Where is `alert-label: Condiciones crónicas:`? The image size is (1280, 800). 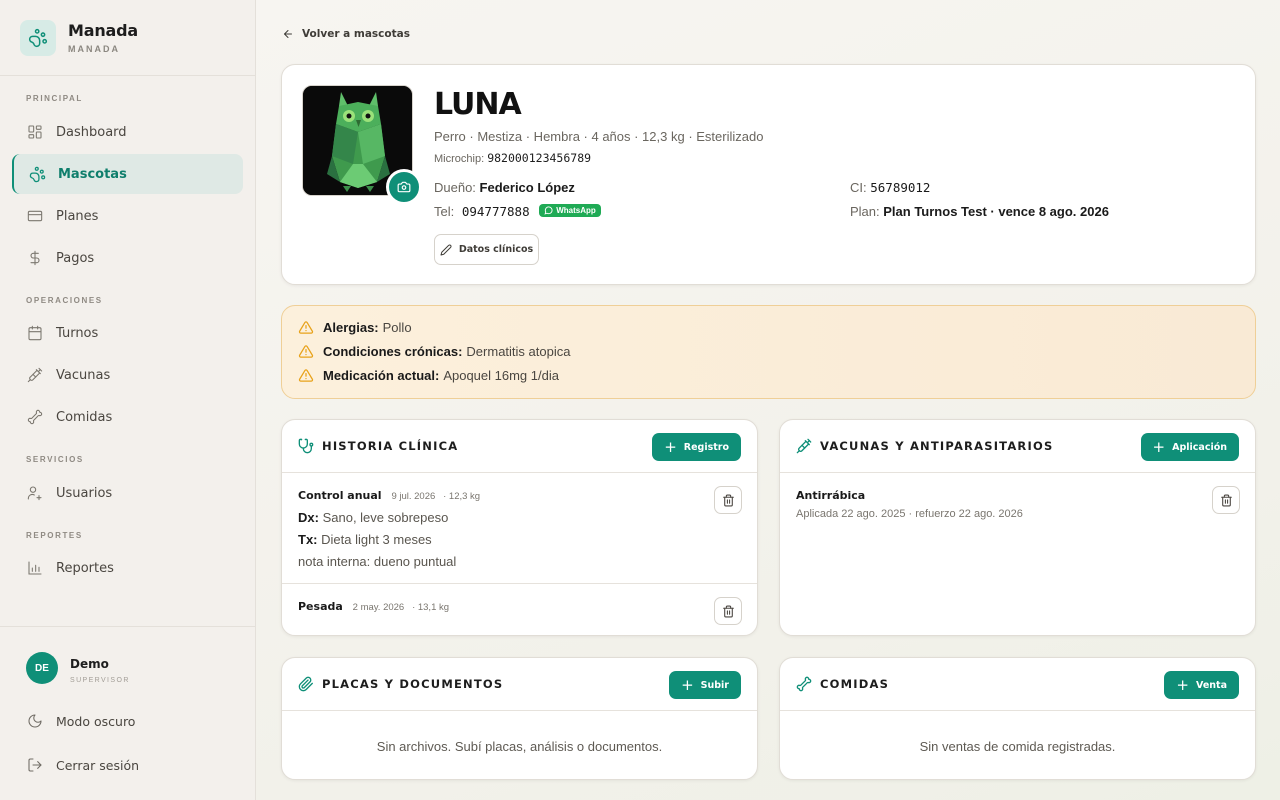
alert-label: Condiciones crónicas: is located at coordinates (393, 351).